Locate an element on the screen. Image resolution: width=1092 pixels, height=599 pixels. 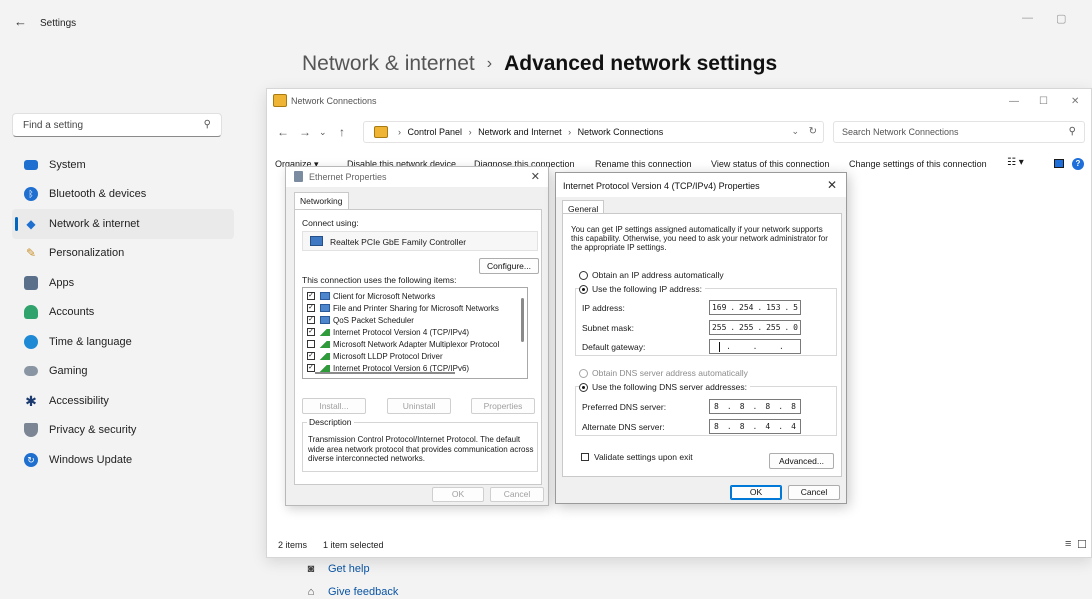
subnet-mask-field: 255. 255. 255. 0 is located at coordinates (755, 327).